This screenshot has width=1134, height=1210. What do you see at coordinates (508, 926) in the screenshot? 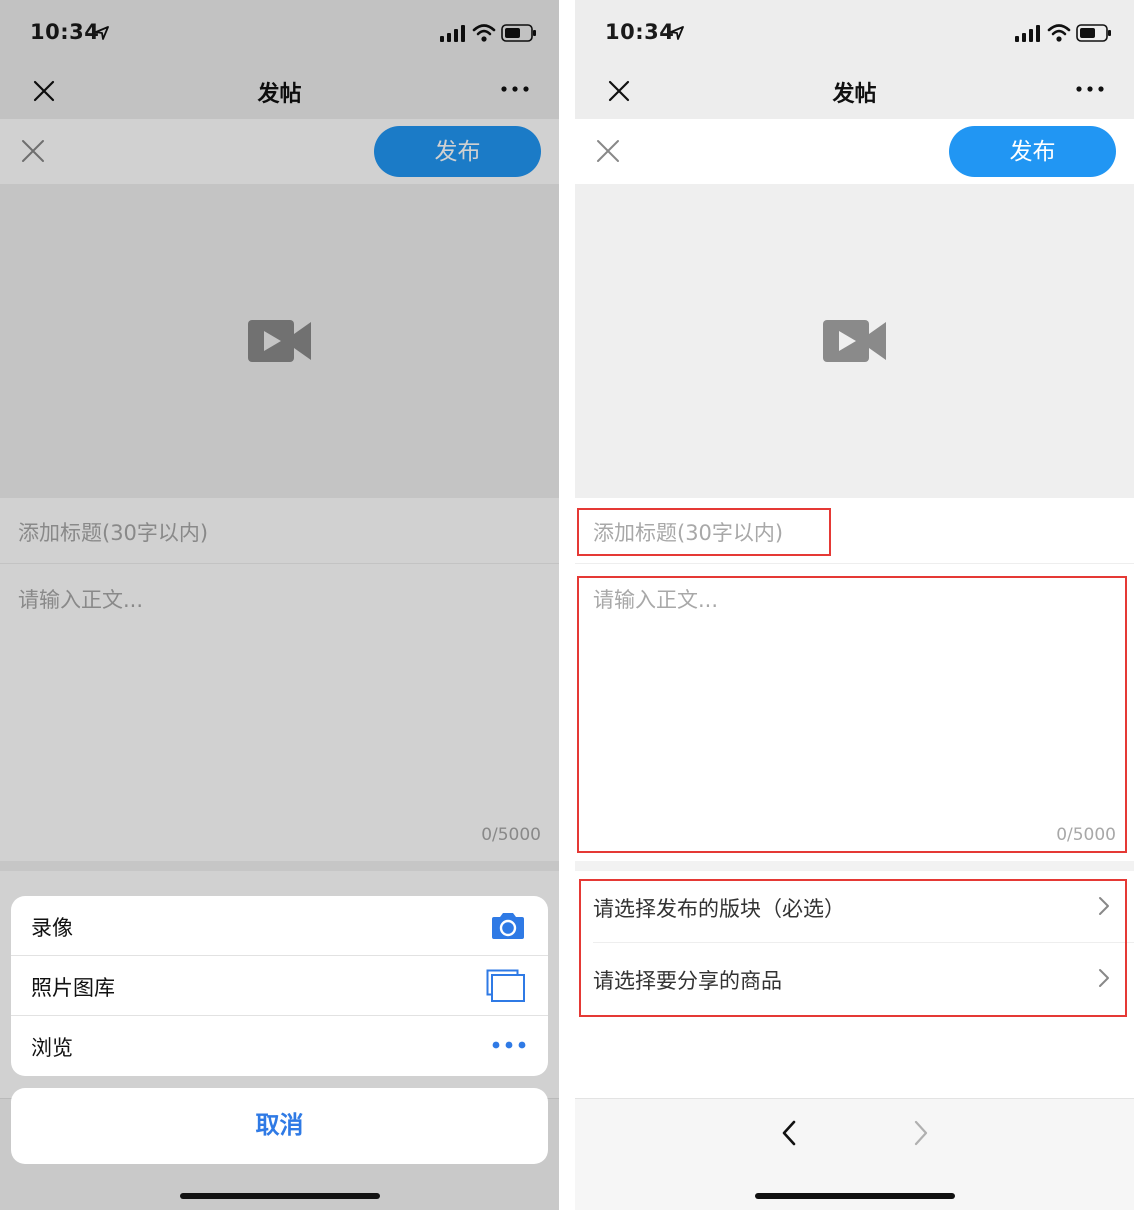
I see `camera-icon` at bounding box center [508, 926].